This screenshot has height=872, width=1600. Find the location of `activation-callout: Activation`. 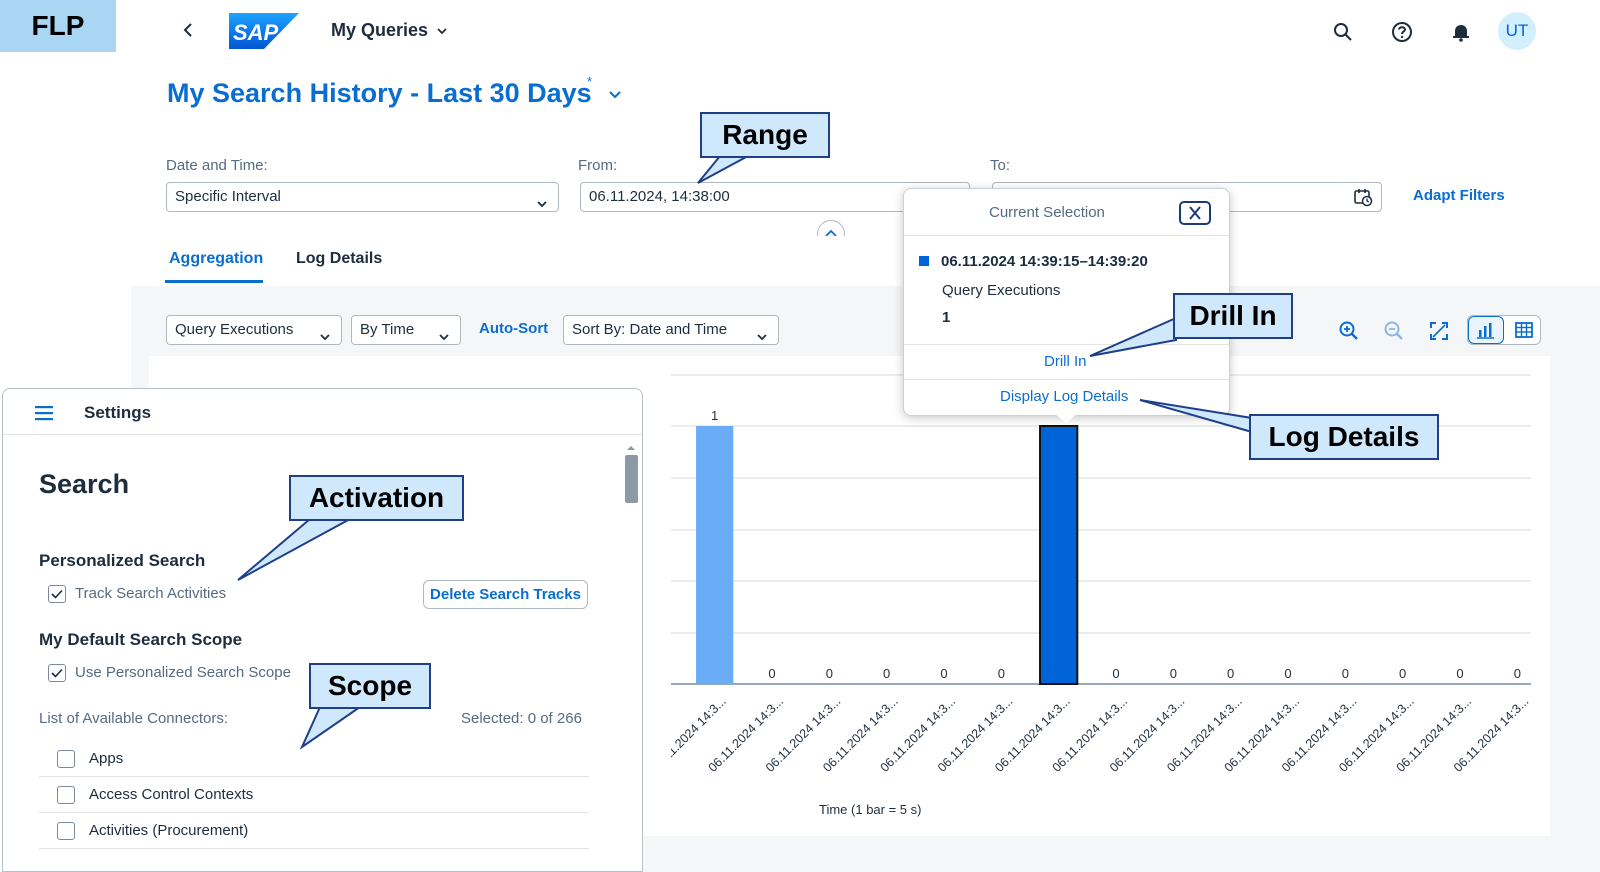

activation-callout: Activation is located at coordinates (376, 498).